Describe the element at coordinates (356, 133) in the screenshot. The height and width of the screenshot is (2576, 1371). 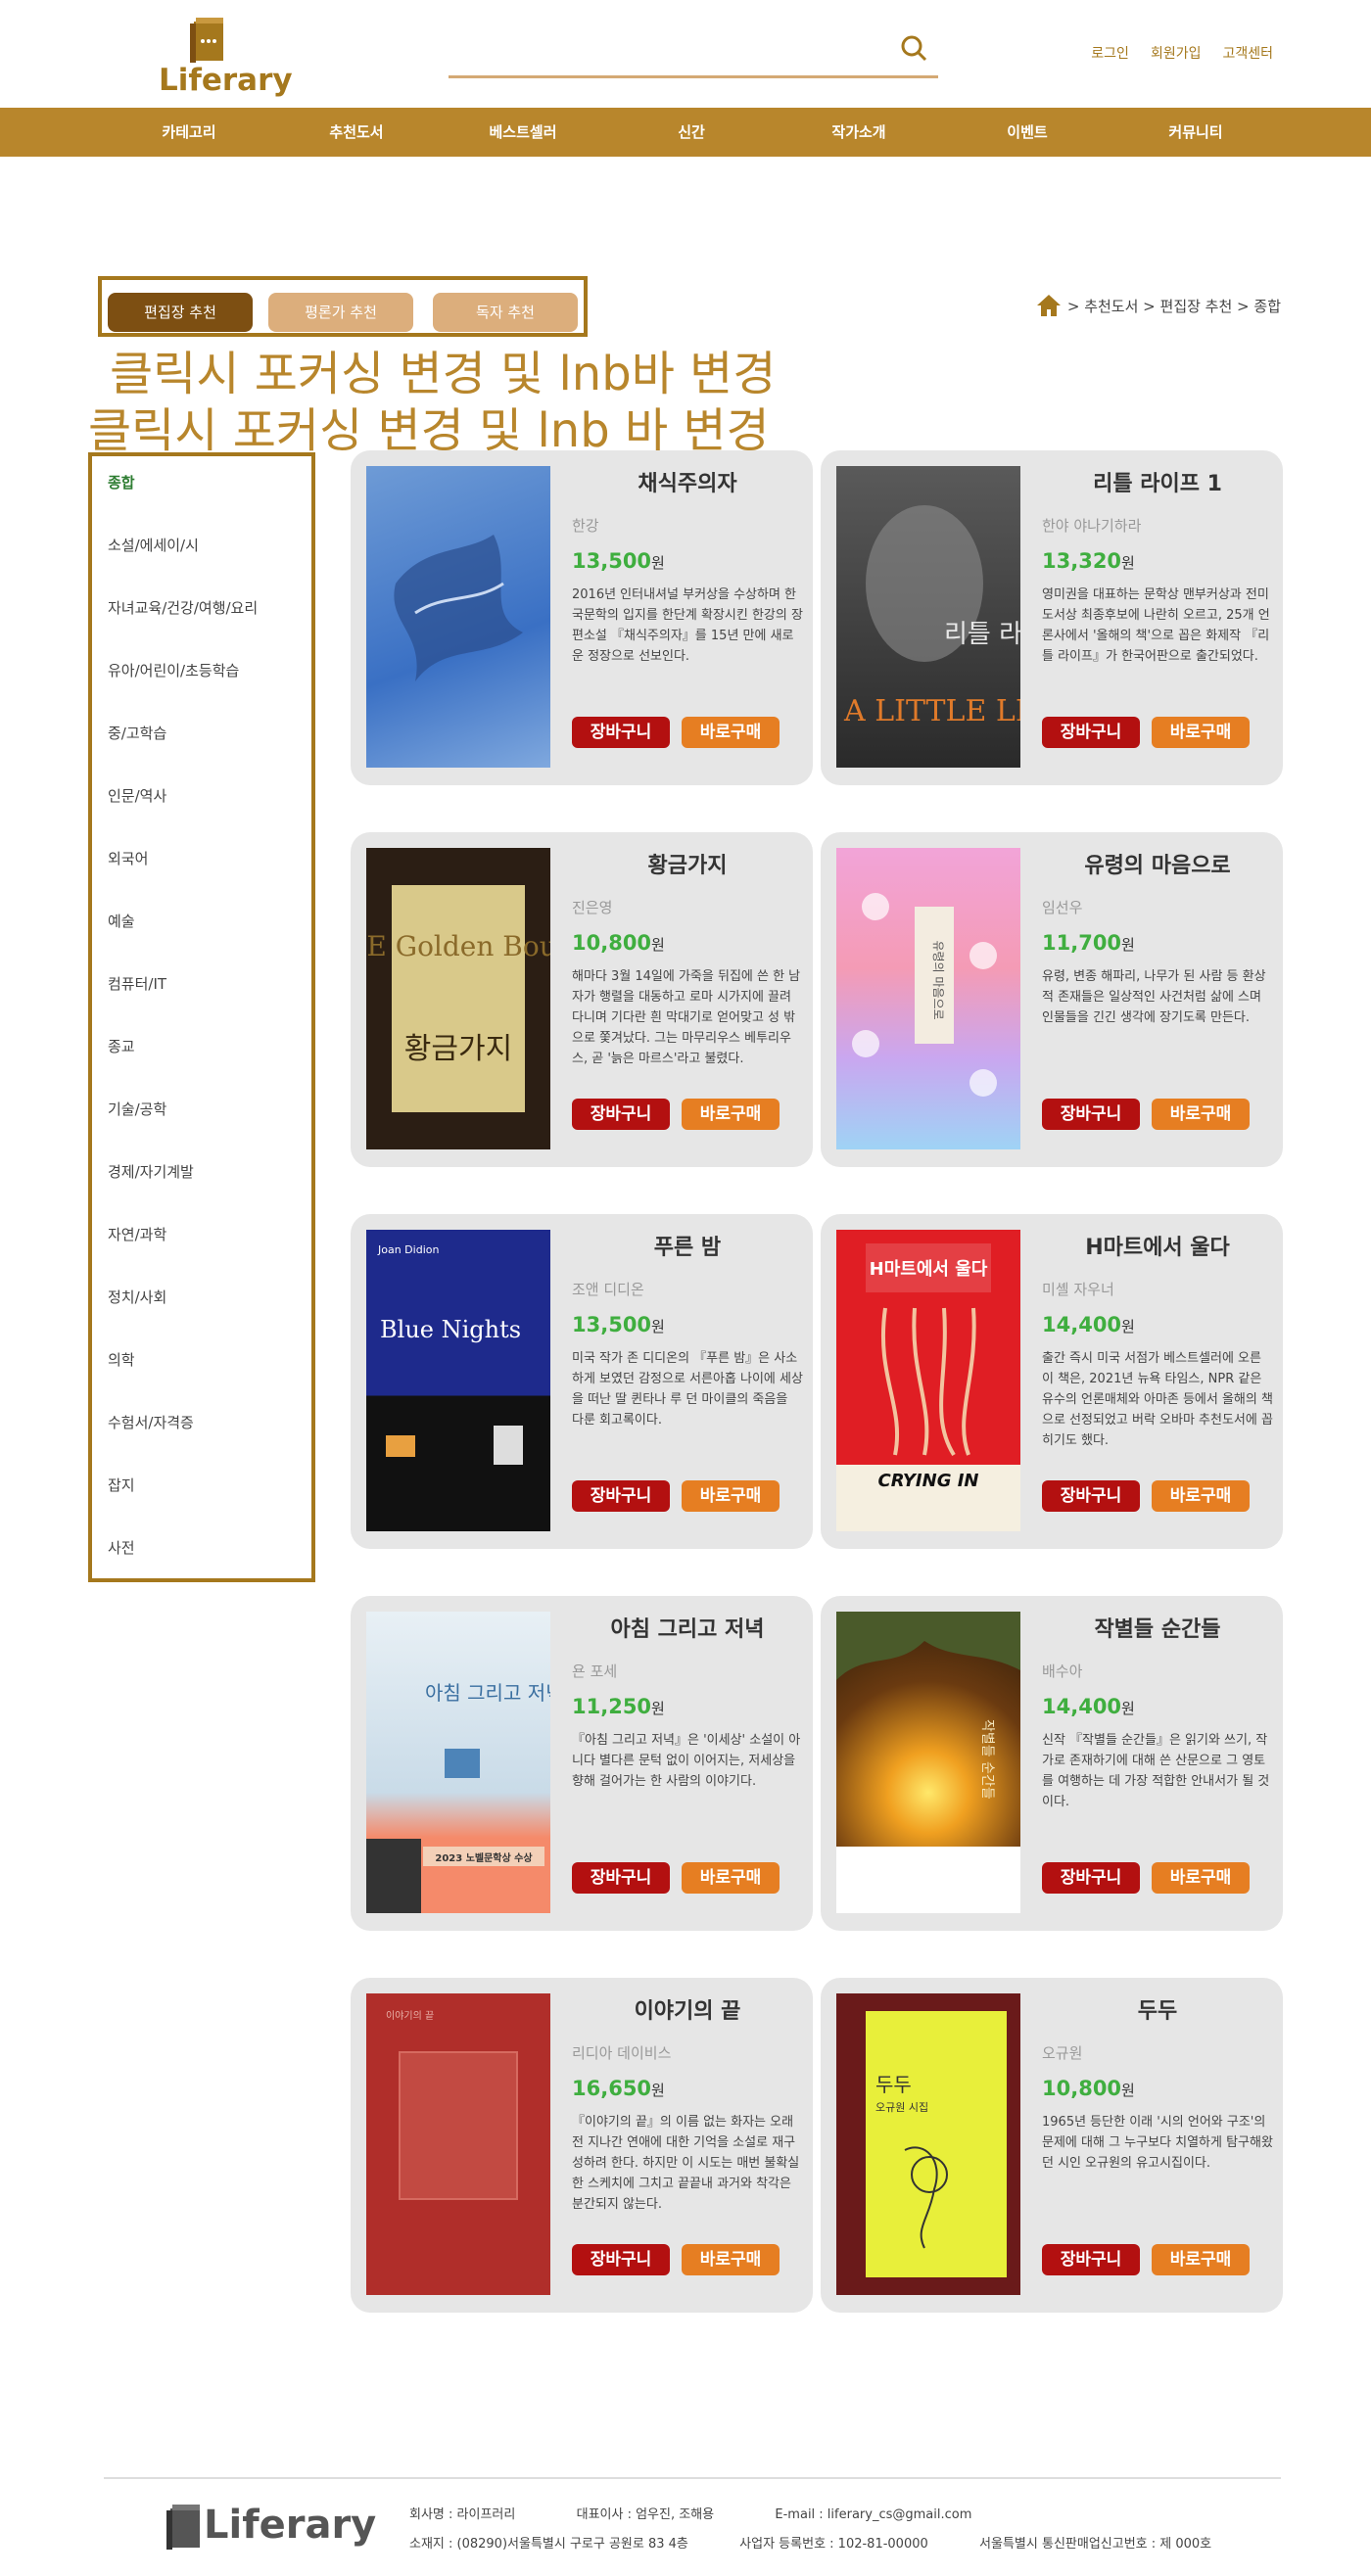
I see `nav-recommended: 추천도서` at that location.